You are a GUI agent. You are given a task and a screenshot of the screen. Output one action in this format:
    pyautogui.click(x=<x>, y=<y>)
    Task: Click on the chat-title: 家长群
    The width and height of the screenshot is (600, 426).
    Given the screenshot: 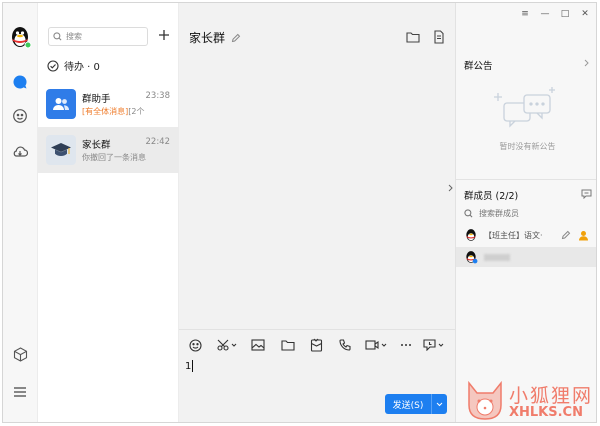 What is the action you would take?
    pyautogui.click(x=215, y=37)
    